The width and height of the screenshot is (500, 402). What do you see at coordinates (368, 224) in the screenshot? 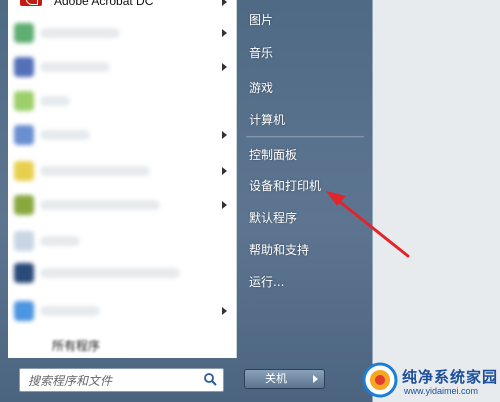
I see `annotation-arrow-icon` at bounding box center [368, 224].